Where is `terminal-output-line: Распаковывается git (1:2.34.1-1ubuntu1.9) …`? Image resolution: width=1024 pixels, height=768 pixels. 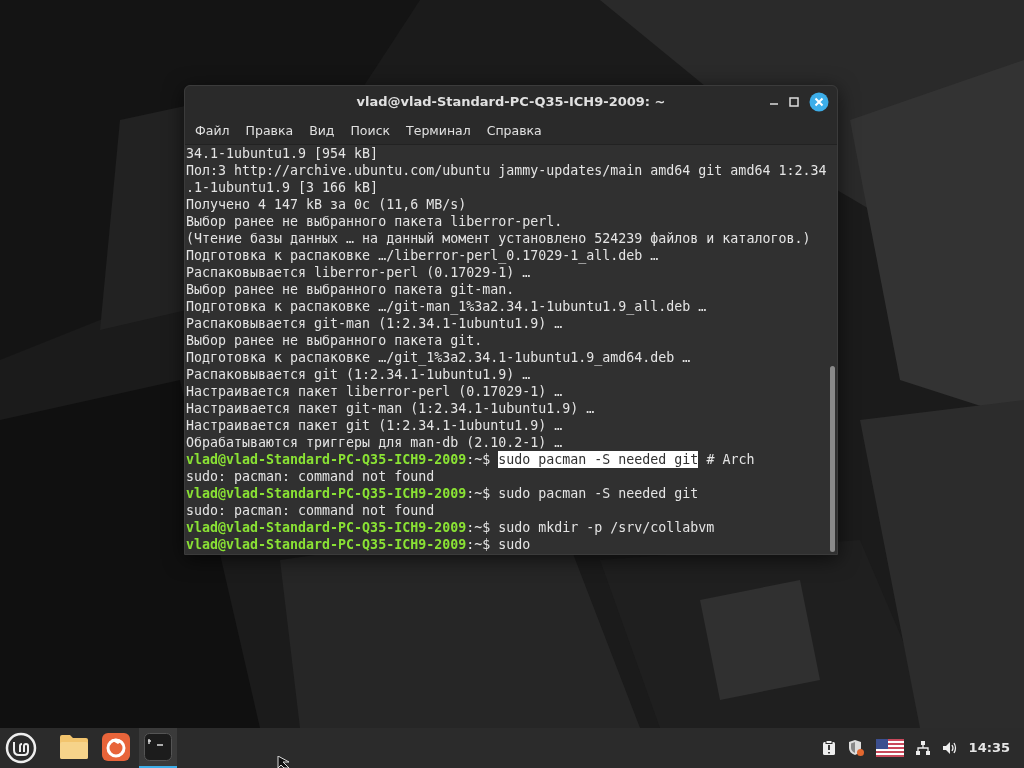 terminal-output-line: Распаковывается git (1:2.34.1-1ubuntu1.9) … is located at coordinates (359, 374).